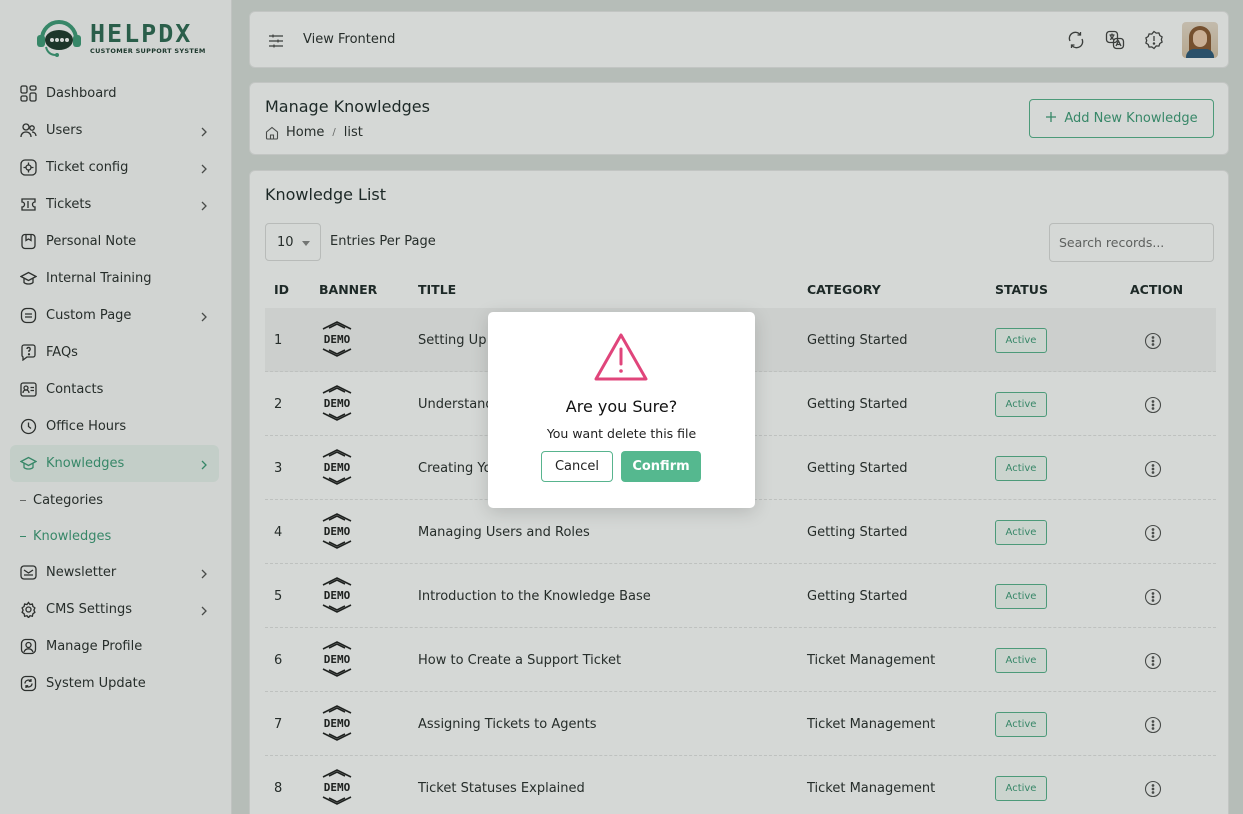 The width and height of the screenshot is (1243, 814). Describe the element at coordinates (621, 433) in the screenshot. I see `dialog-message: You want delete this file` at that location.